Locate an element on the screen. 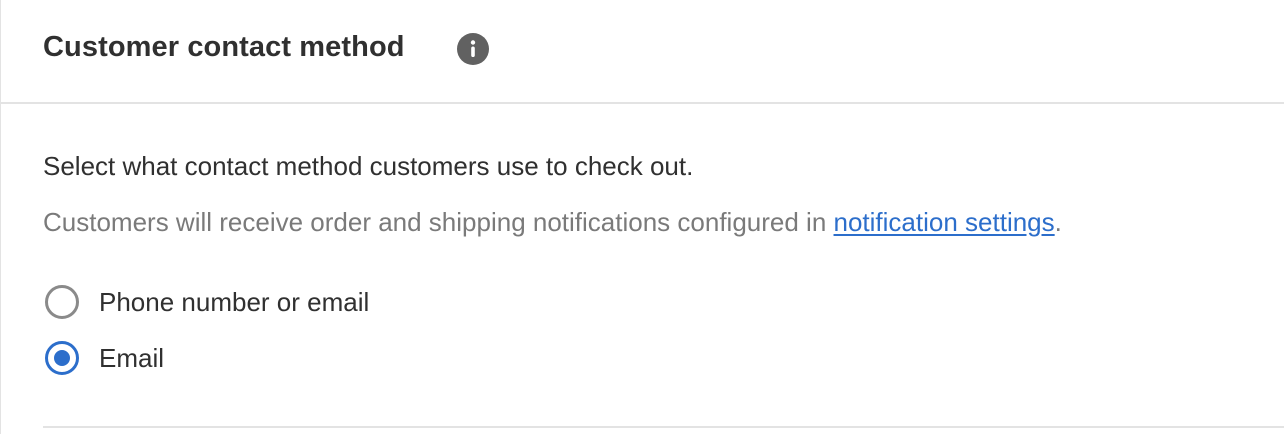  radio-option-email: Email is located at coordinates (104, 358).